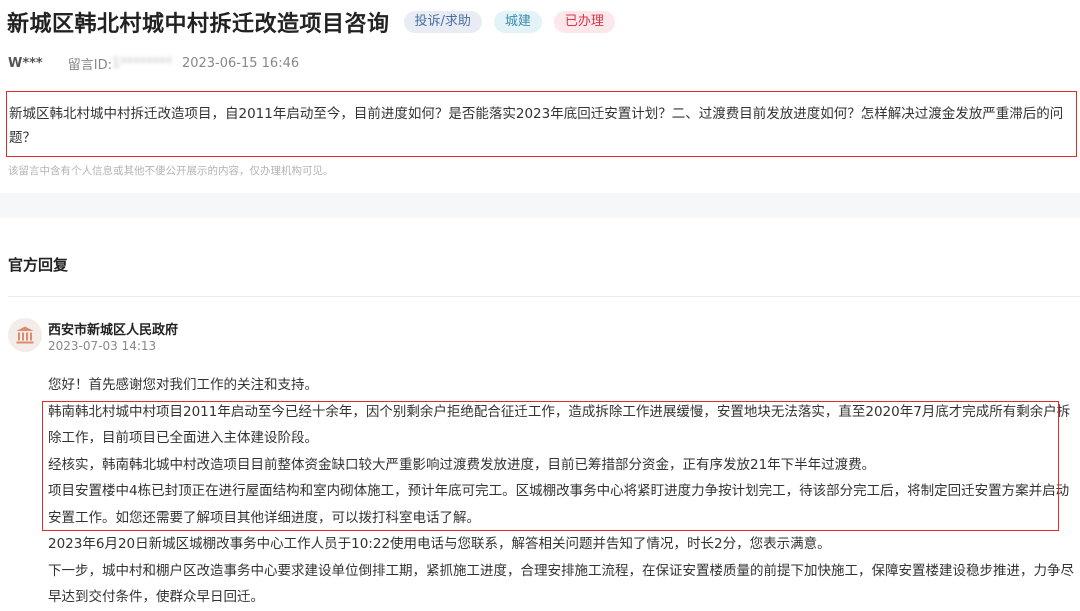 The image size is (1080, 611). I want to click on message-id-value: 1********, so click(142, 63).